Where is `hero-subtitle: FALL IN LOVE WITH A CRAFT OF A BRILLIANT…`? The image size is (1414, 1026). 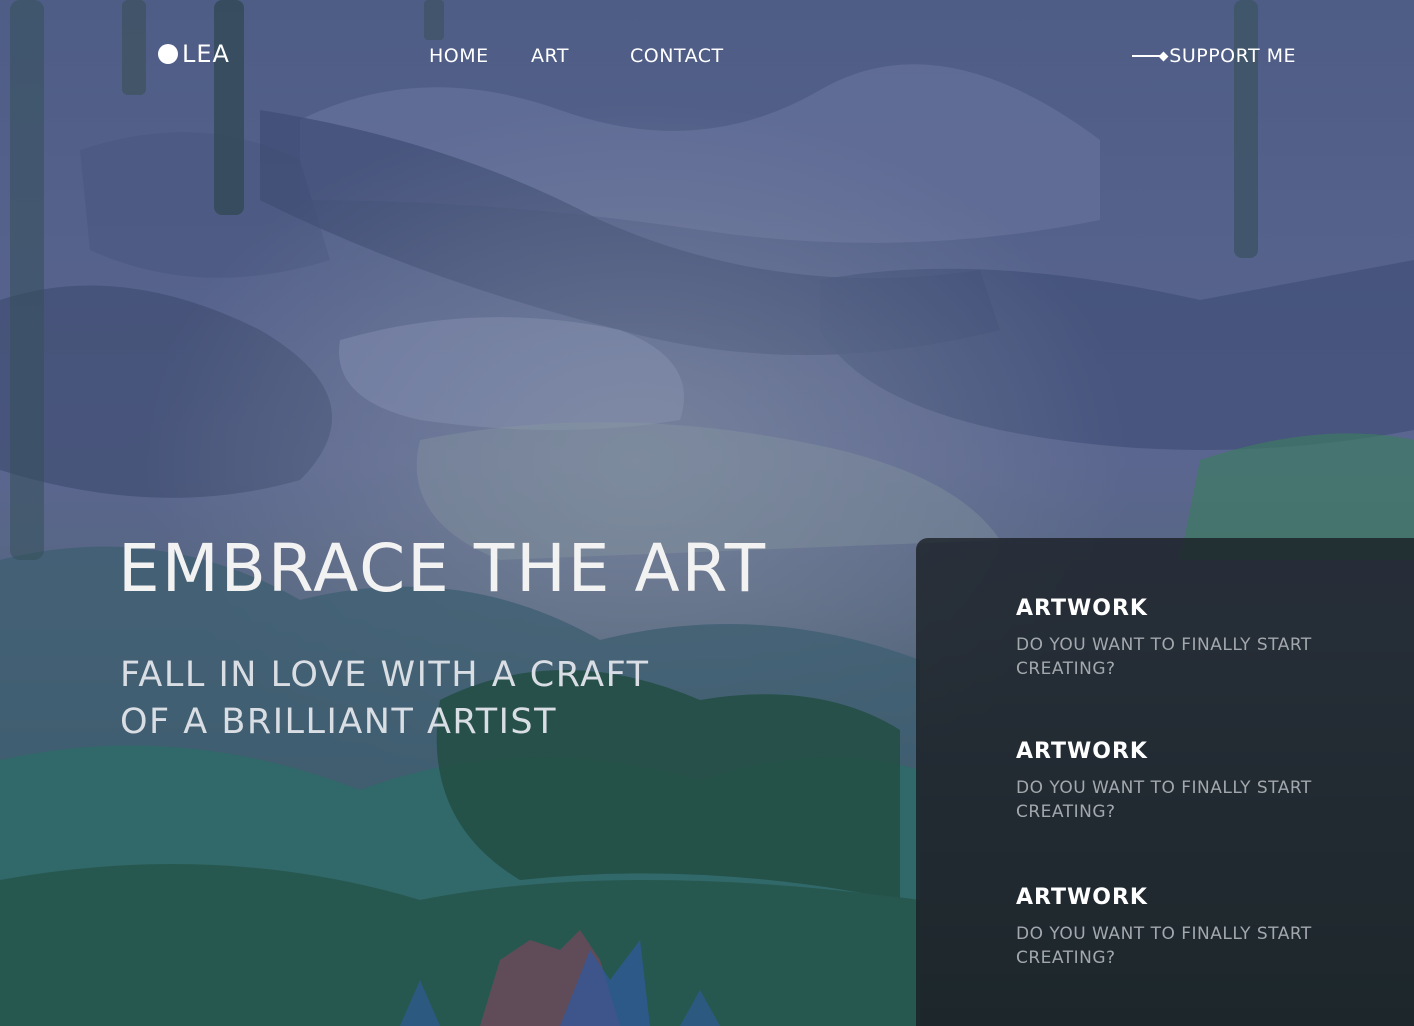
hero-subtitle: FALL IN LOVE WITH A CRAFT OF A BRILLIANT… is located at coordinates (385, 698).